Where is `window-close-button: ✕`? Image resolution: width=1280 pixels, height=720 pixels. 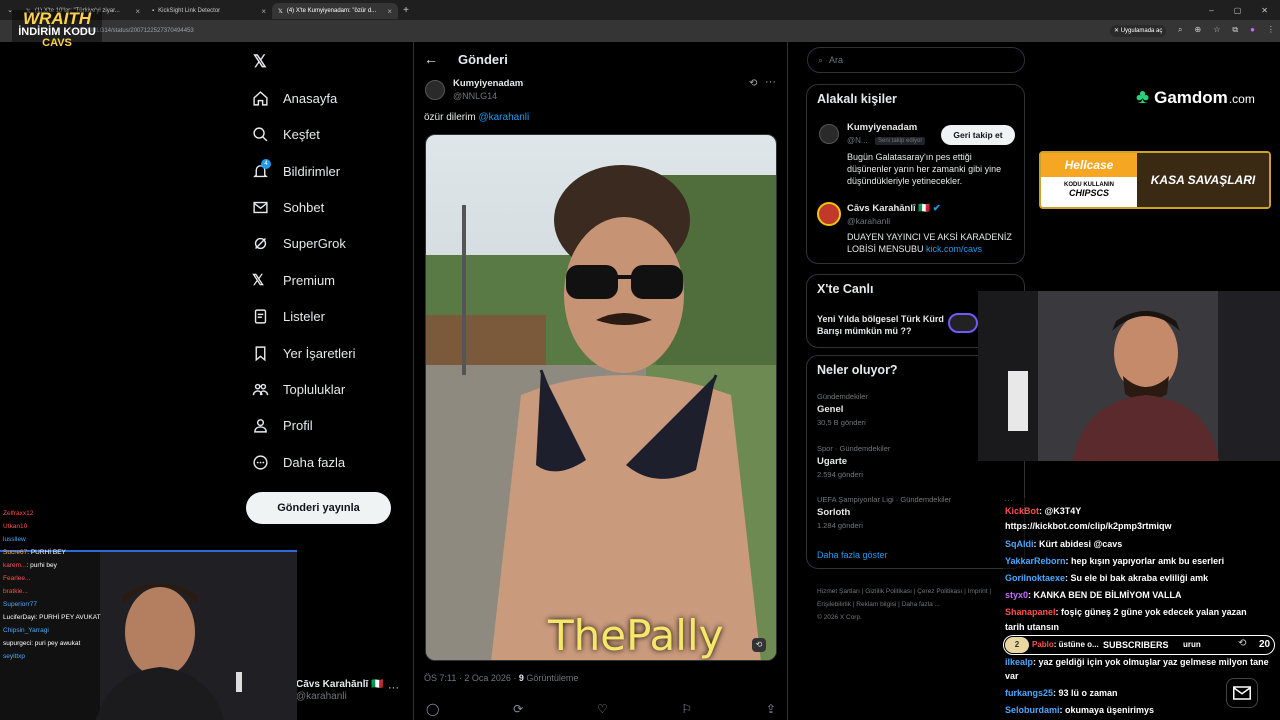 window-close-button: ✕ is located at coordinates (1264, 10).